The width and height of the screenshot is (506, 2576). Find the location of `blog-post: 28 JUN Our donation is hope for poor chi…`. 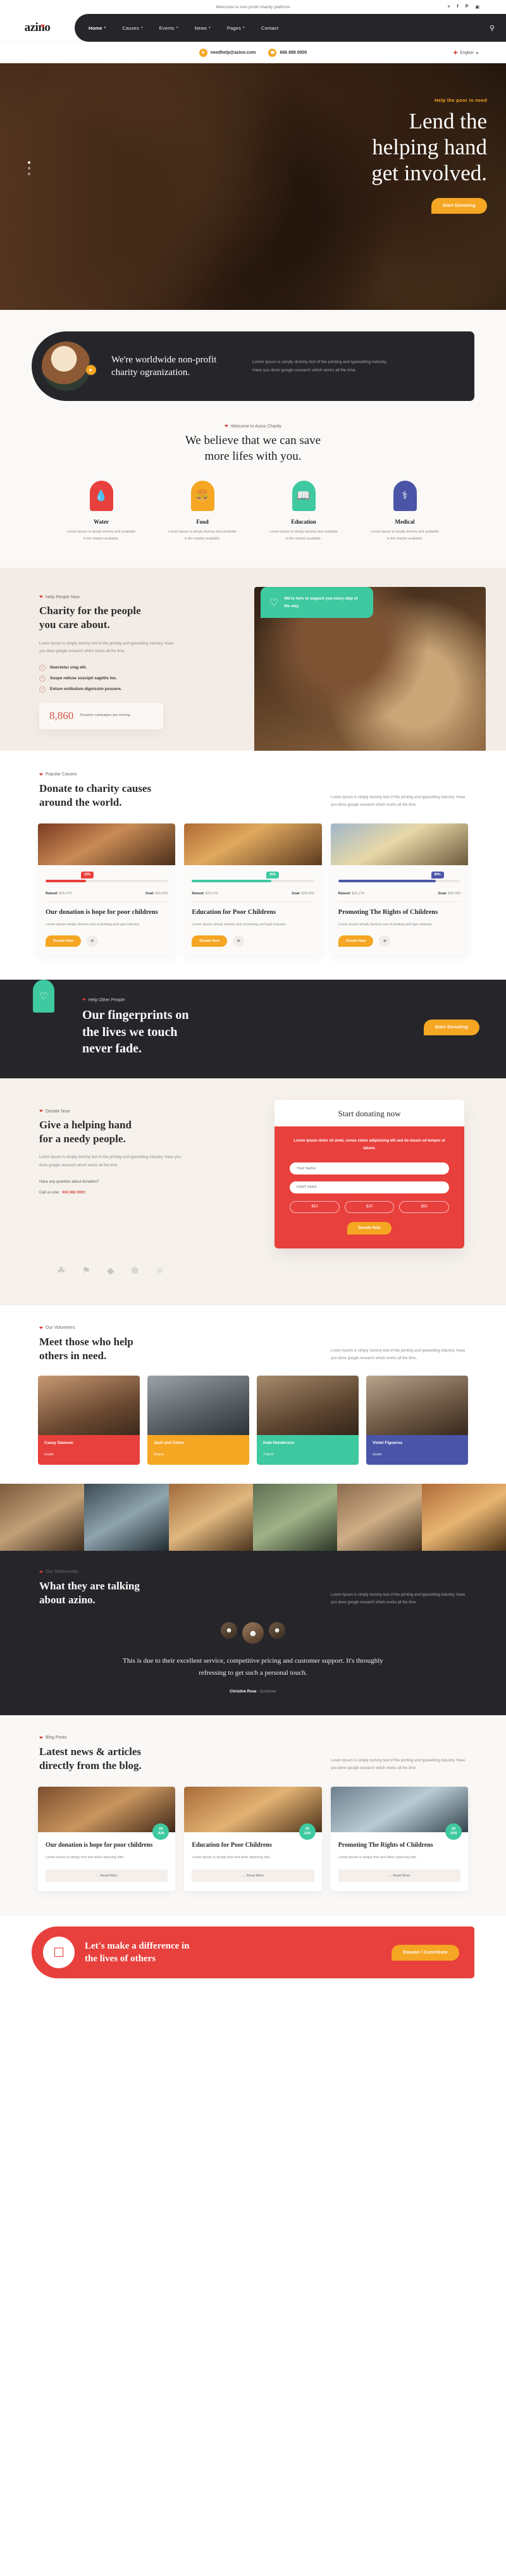

blog-post: 28 JUN Our donation is hope for poor chi… is located at coordinates (107, 1839).